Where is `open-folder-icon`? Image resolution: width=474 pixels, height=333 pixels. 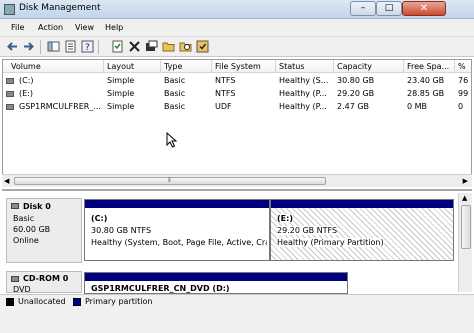
open-folder-icon is located at coordinates (168, 46).